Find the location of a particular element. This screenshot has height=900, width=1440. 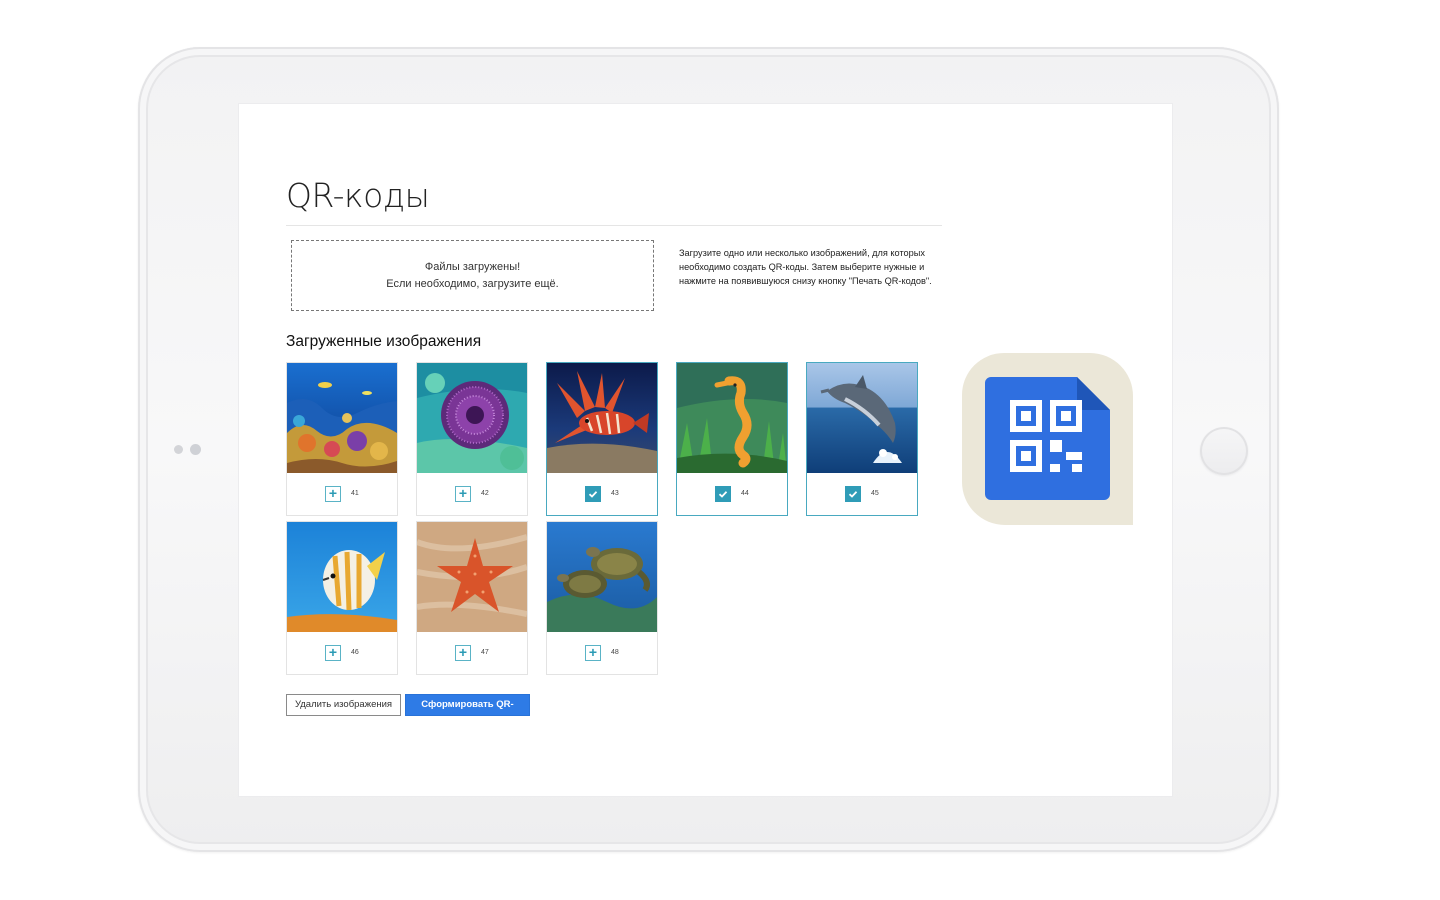

image-card-footer: 45 is located at coordinates (862, 495).